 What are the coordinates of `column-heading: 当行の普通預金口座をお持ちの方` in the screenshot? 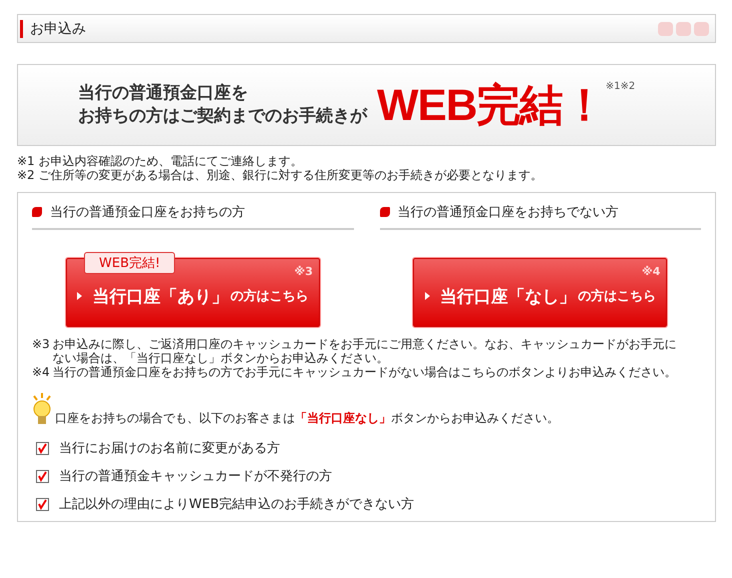 It's located at (147, 212).